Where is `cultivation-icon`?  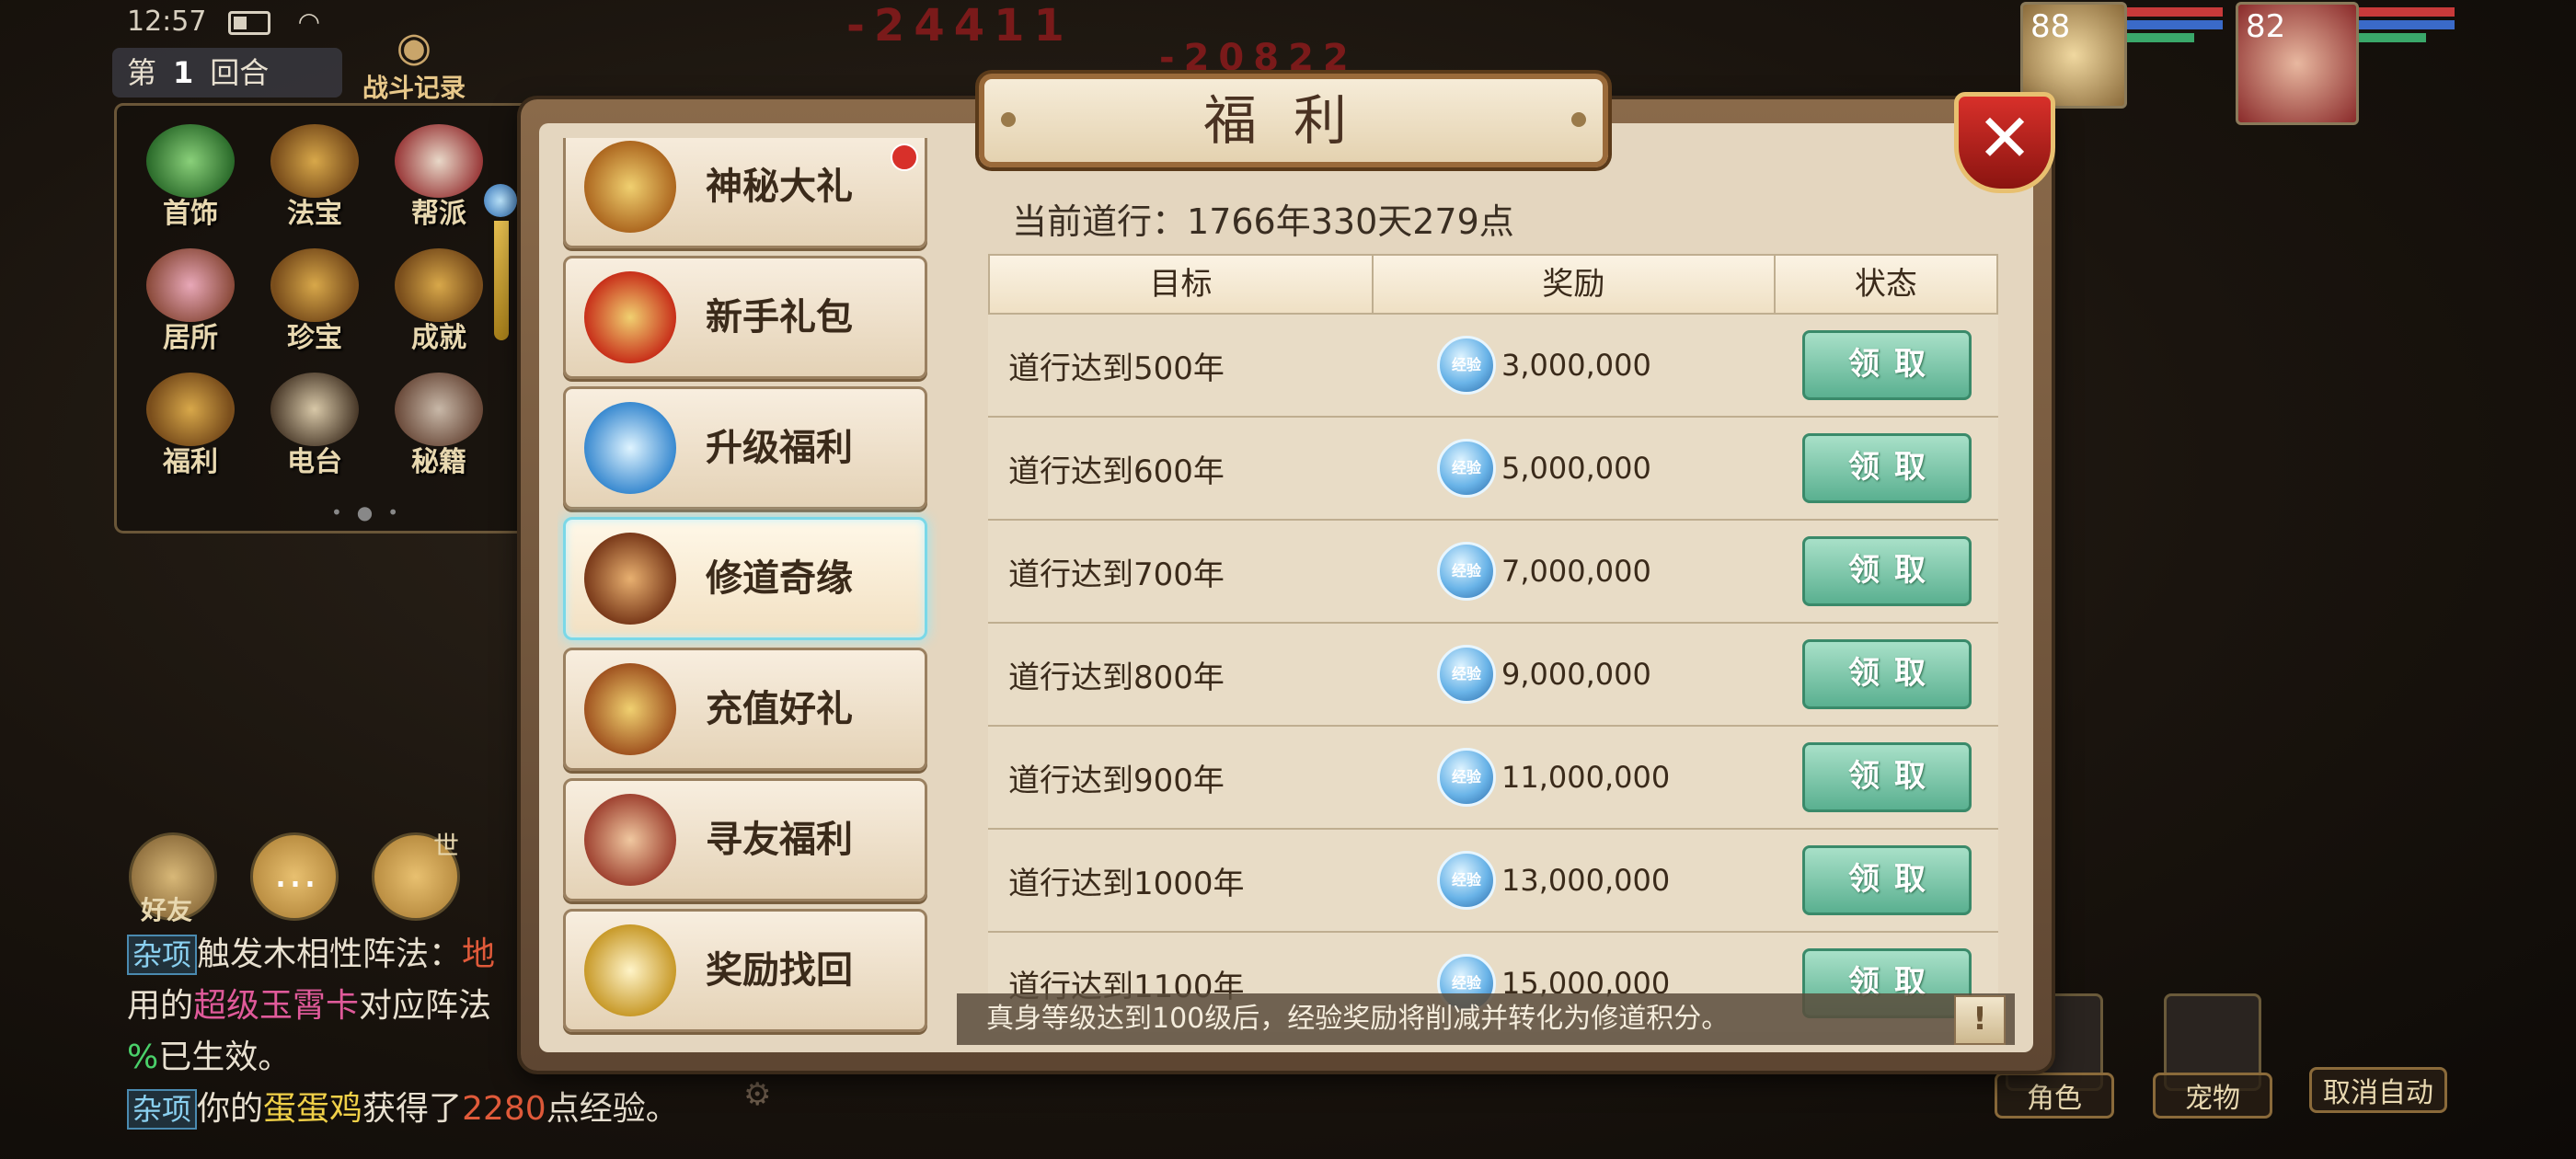 cultivation-icon is located at coordinates (630, 579).